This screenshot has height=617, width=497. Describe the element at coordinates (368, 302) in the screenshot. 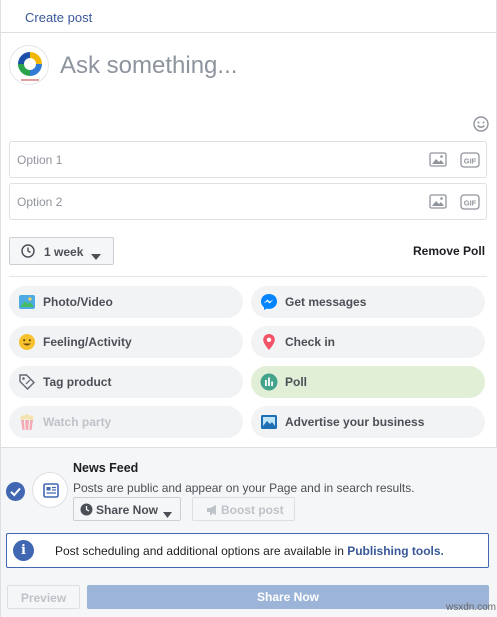

I see `action-get-messages: Get messages` at that location.